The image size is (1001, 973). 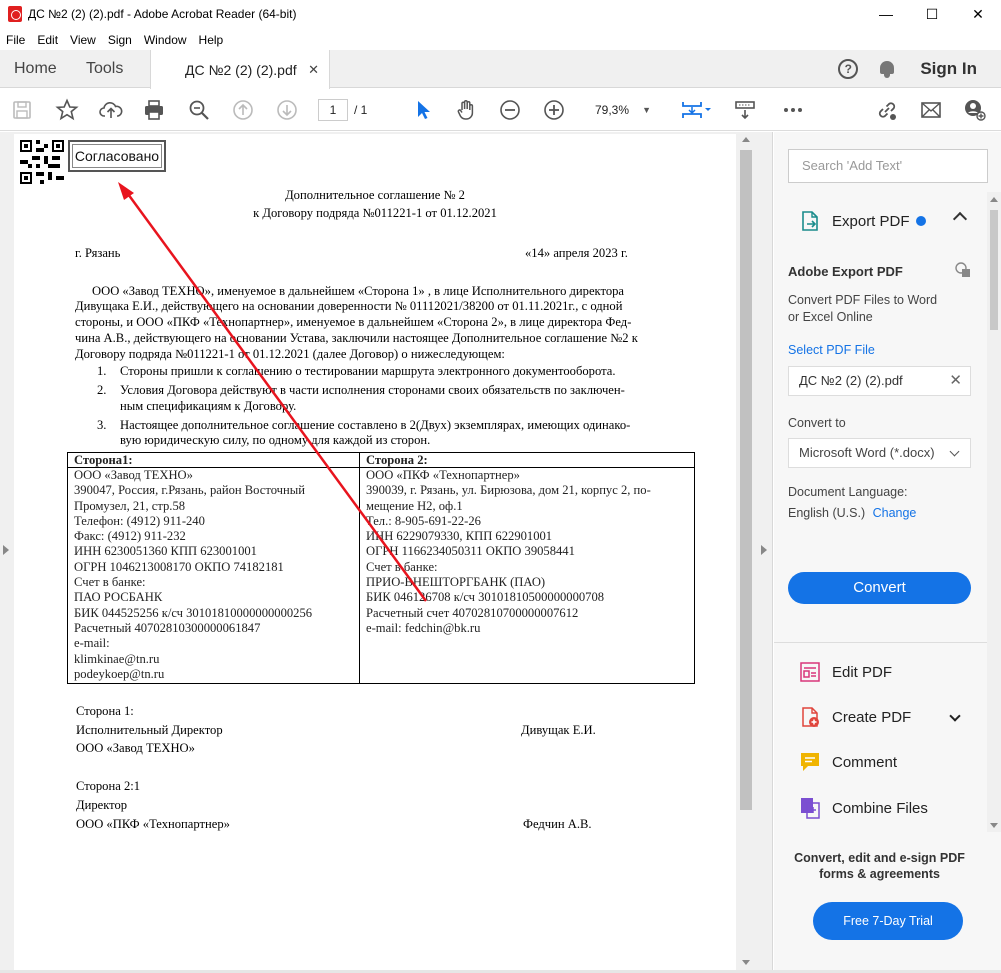 I want to click on close-button: ✕, so click(x=978, y=14).